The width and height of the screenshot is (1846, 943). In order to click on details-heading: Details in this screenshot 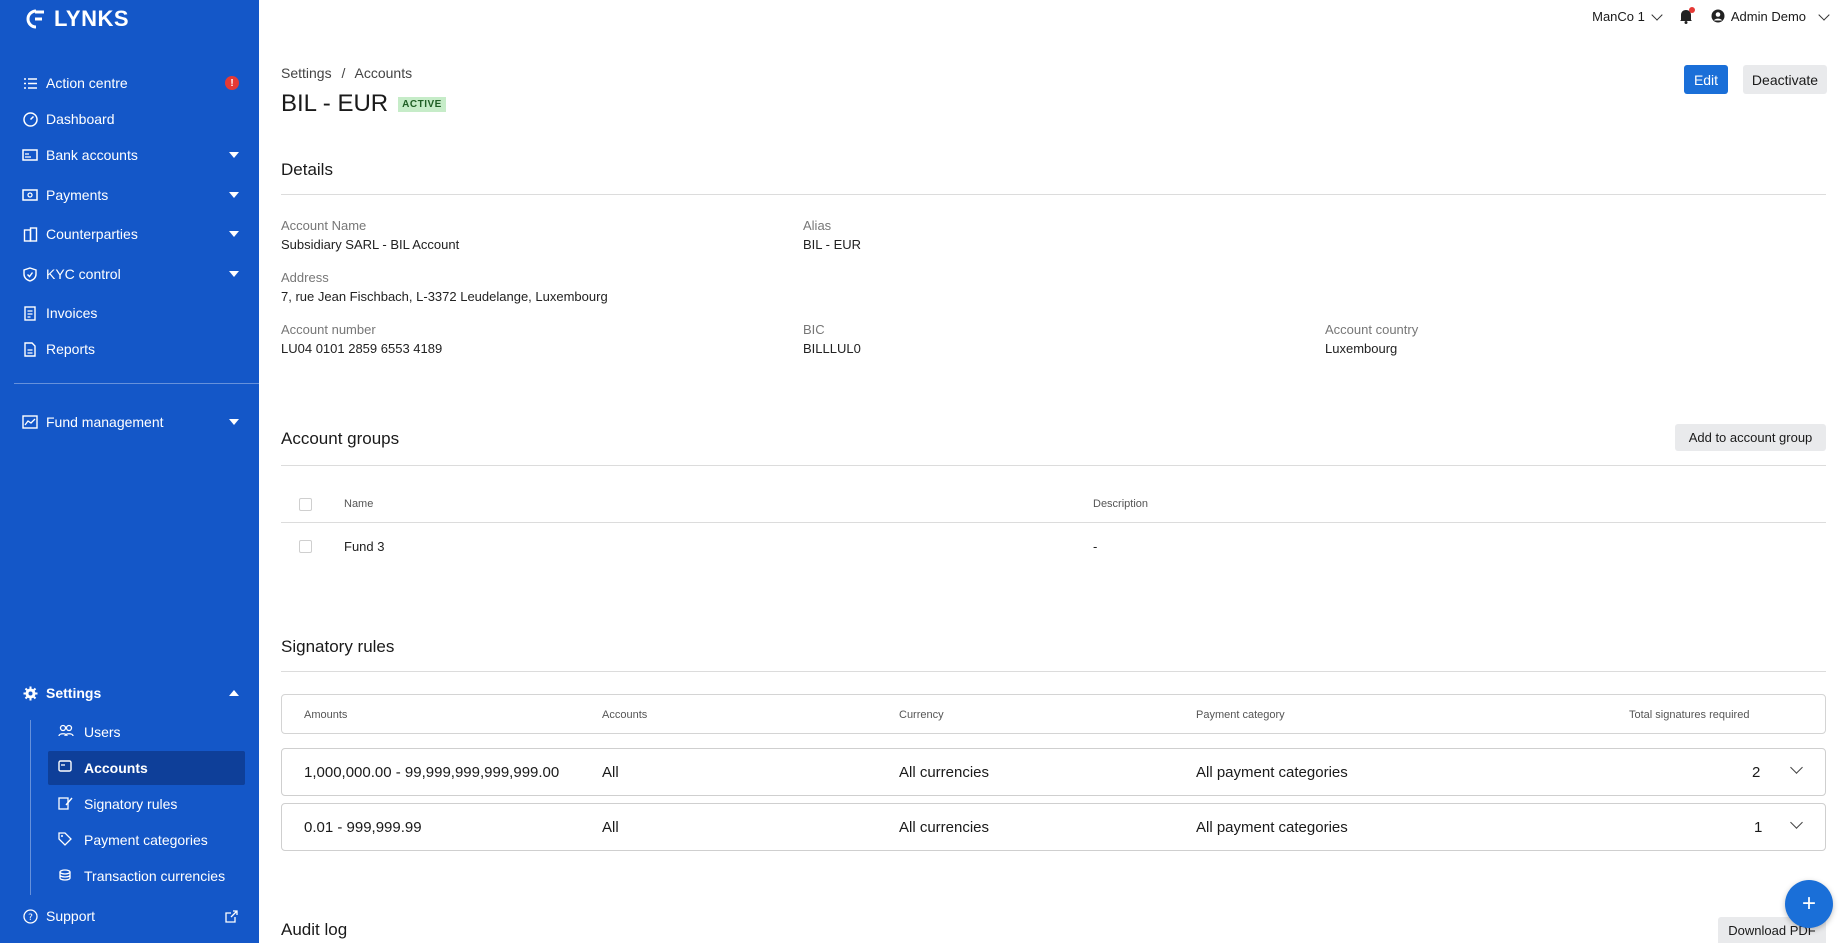, I will do `click(307, 169)`.